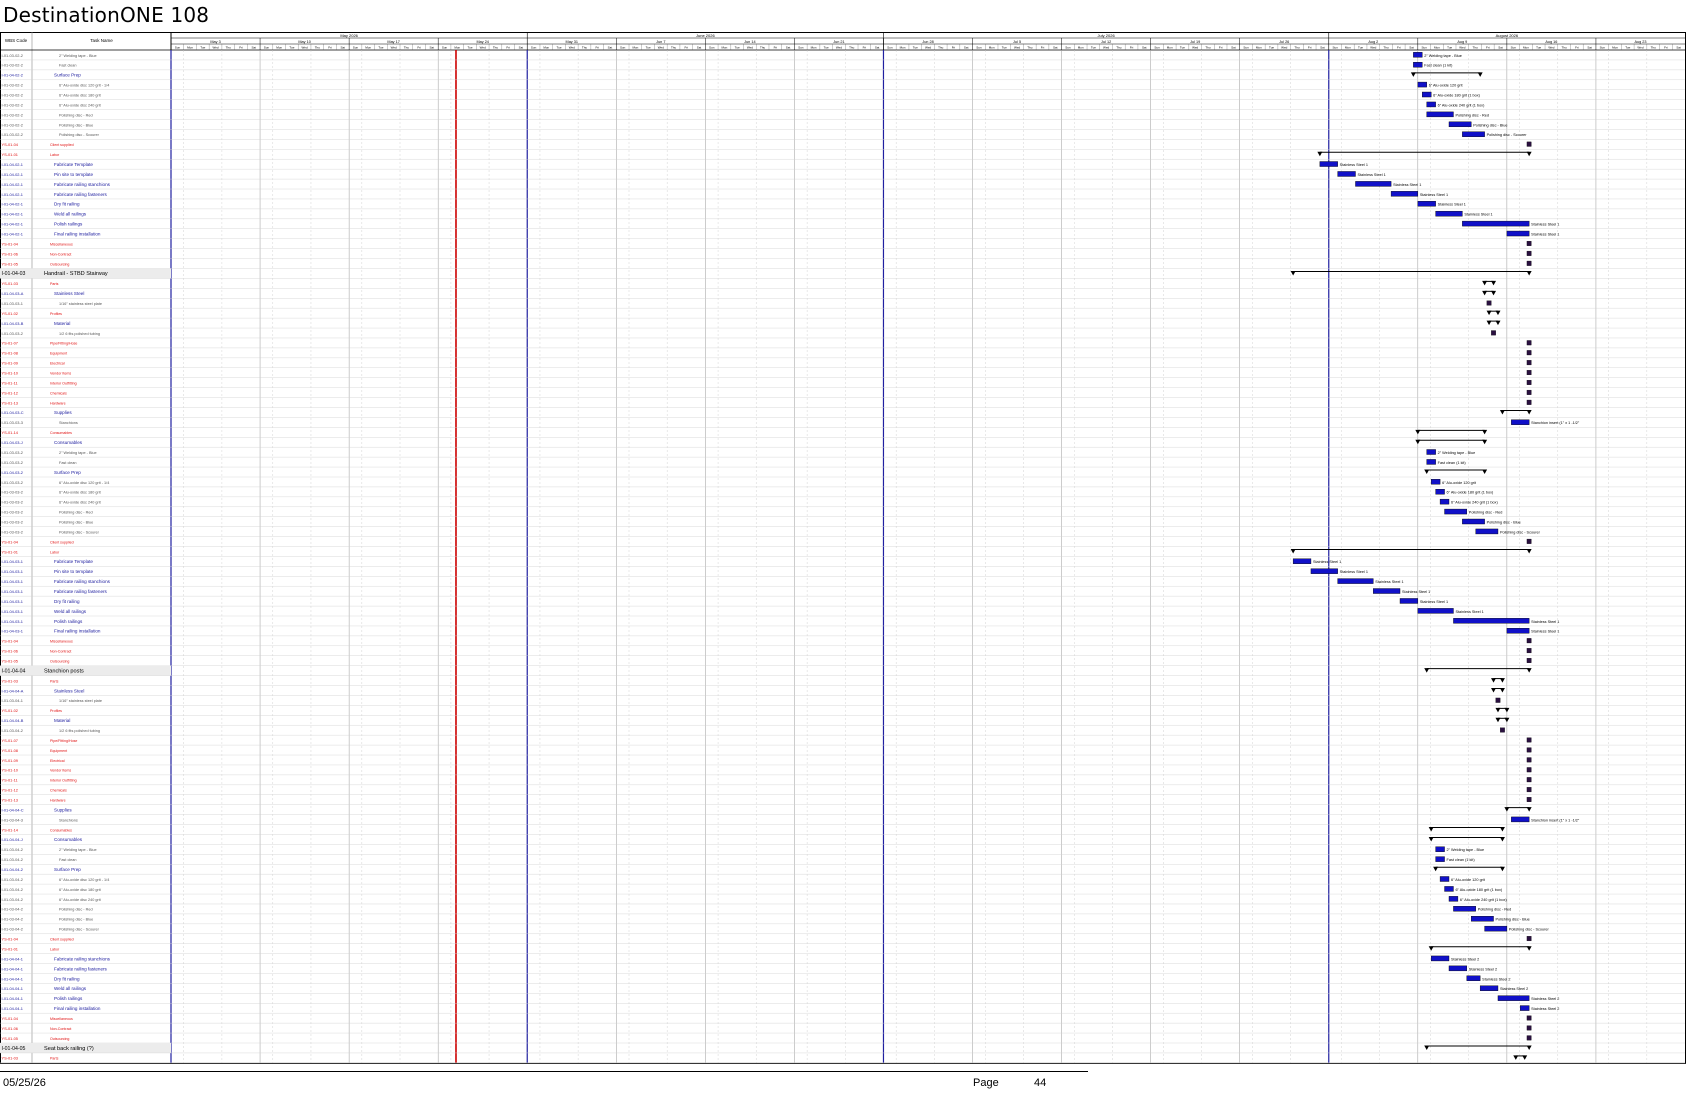 The image size is (1687, 1097). Describe the element at coordinates (12, 492) in the screenshot. I see `wbs-code: I-01-03-03-2` at that location.